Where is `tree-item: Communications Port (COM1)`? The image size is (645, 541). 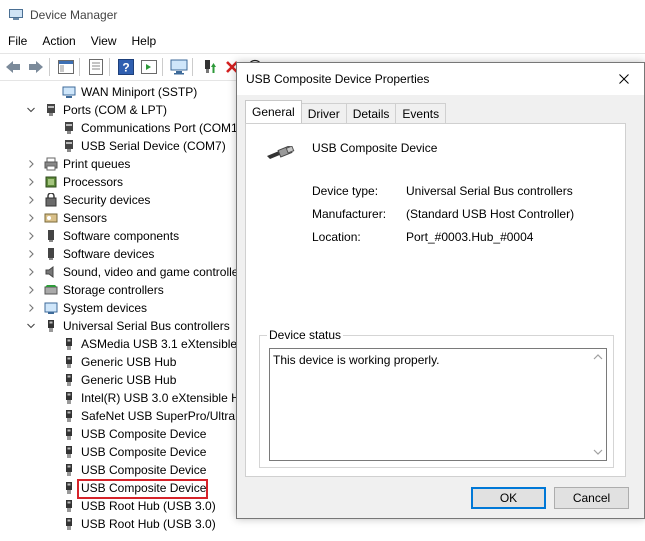 tree-item: Communications Port (COM1) is located at coordinates (152, 128).